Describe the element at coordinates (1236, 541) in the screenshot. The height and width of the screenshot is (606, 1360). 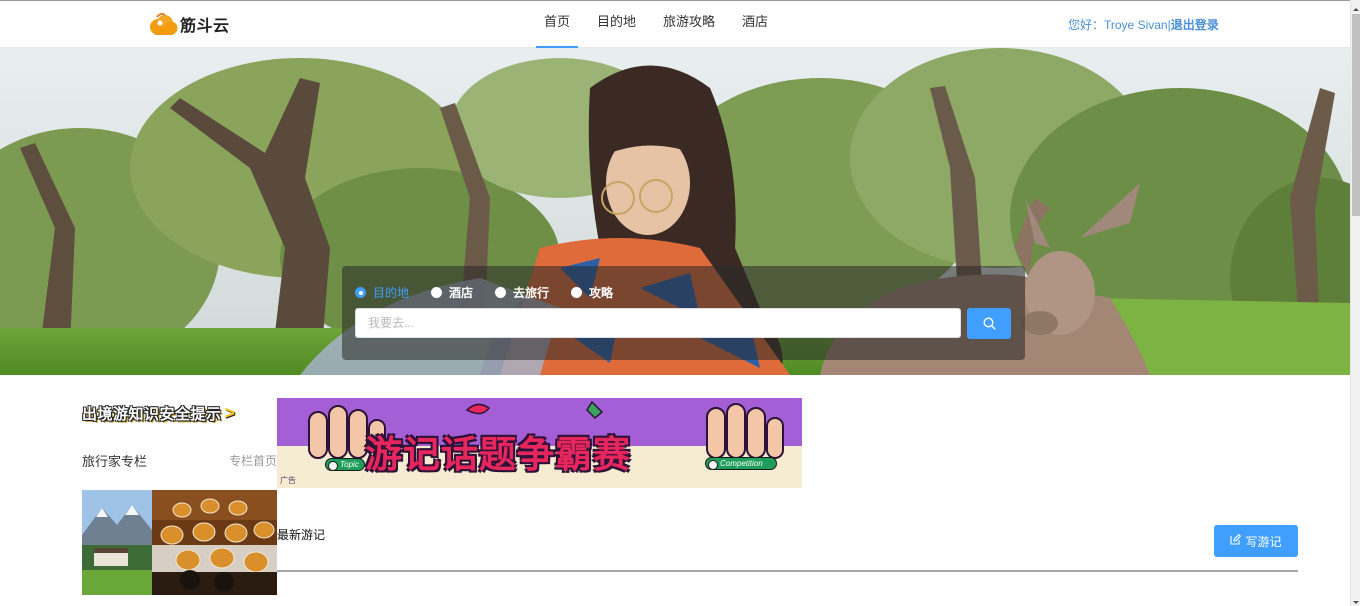
I see `edit-icon` at that location.